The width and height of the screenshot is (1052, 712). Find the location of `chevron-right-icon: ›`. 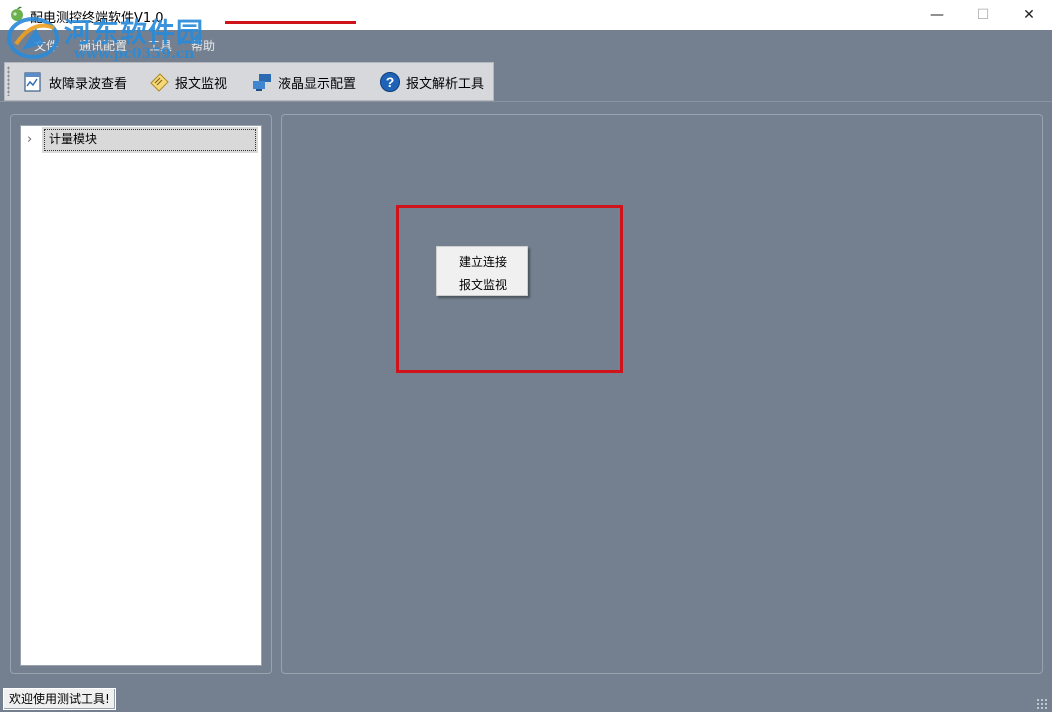

chevron-right-icon: › is located at coordinates (29, 139).